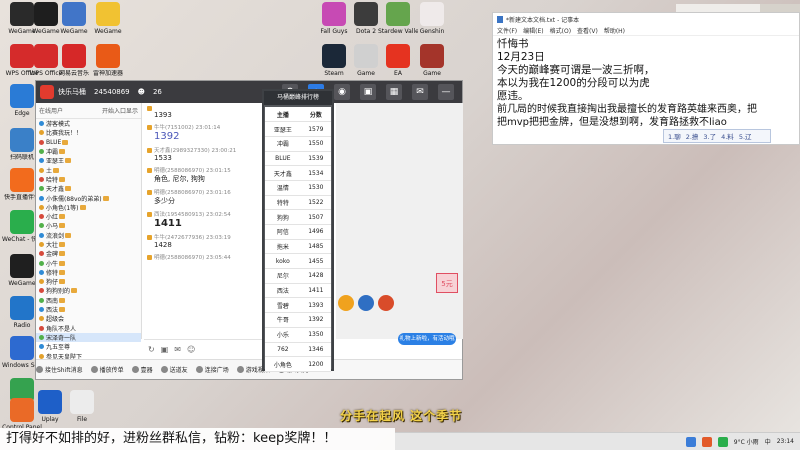  I want to click on user-list-item: 西南, so click(88, 300).